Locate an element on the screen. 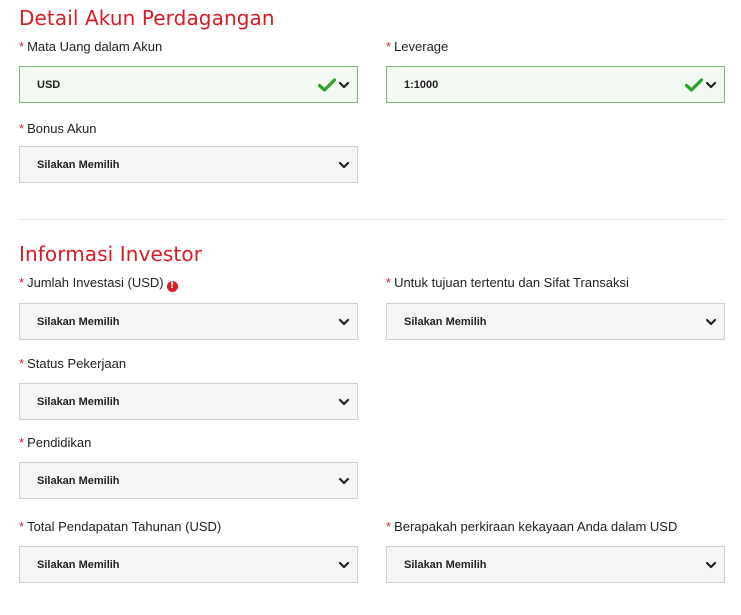  education-select: Silakan Memilih is located at coordinates (188, 480).